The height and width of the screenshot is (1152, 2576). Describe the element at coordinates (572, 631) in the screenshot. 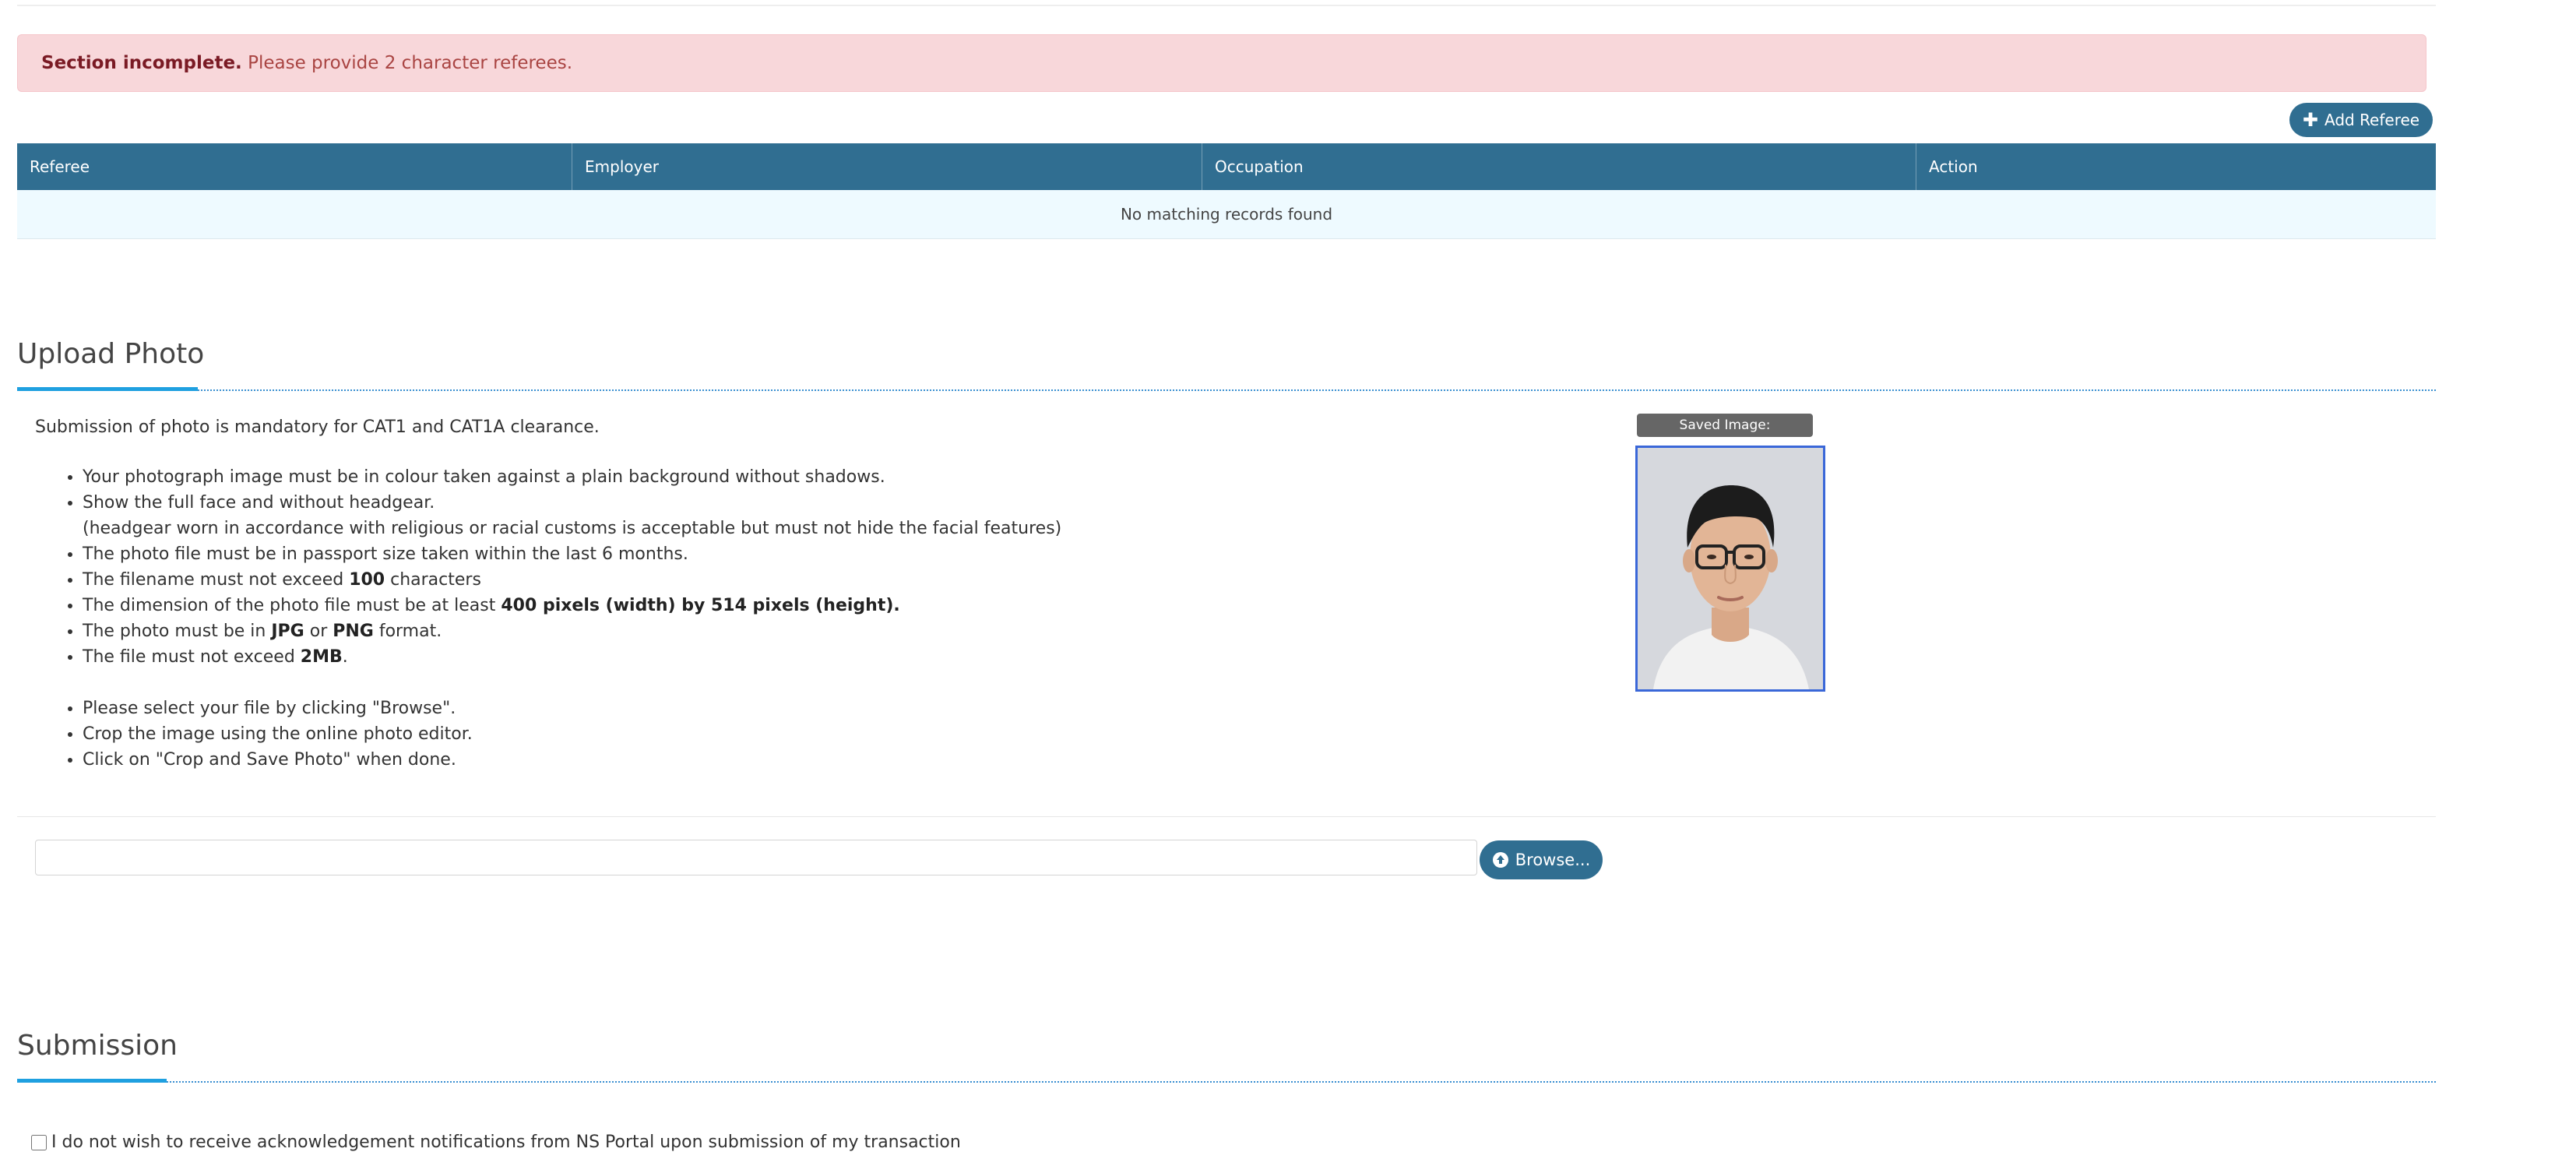

I see `list-item: The photo must be in JPG or PNG format.` at that location.